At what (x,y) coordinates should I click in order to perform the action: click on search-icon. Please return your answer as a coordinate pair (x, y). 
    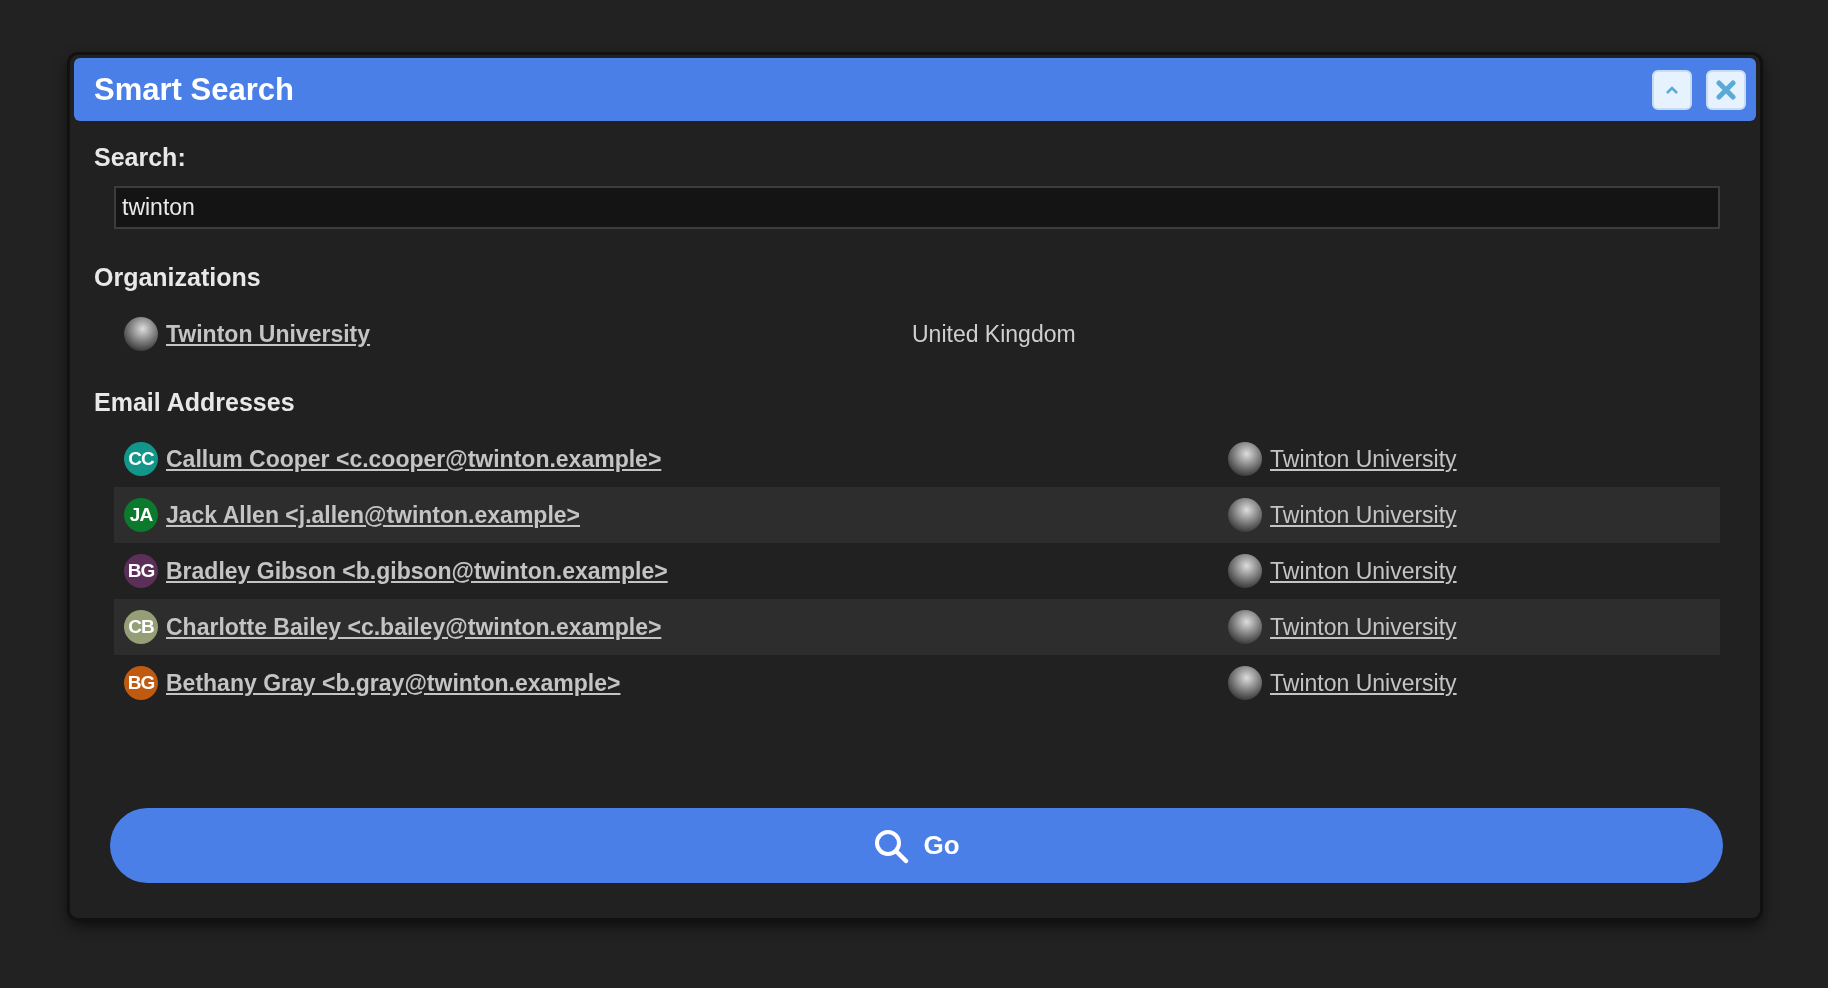
    Looking at the image, I should click on (891, 845).